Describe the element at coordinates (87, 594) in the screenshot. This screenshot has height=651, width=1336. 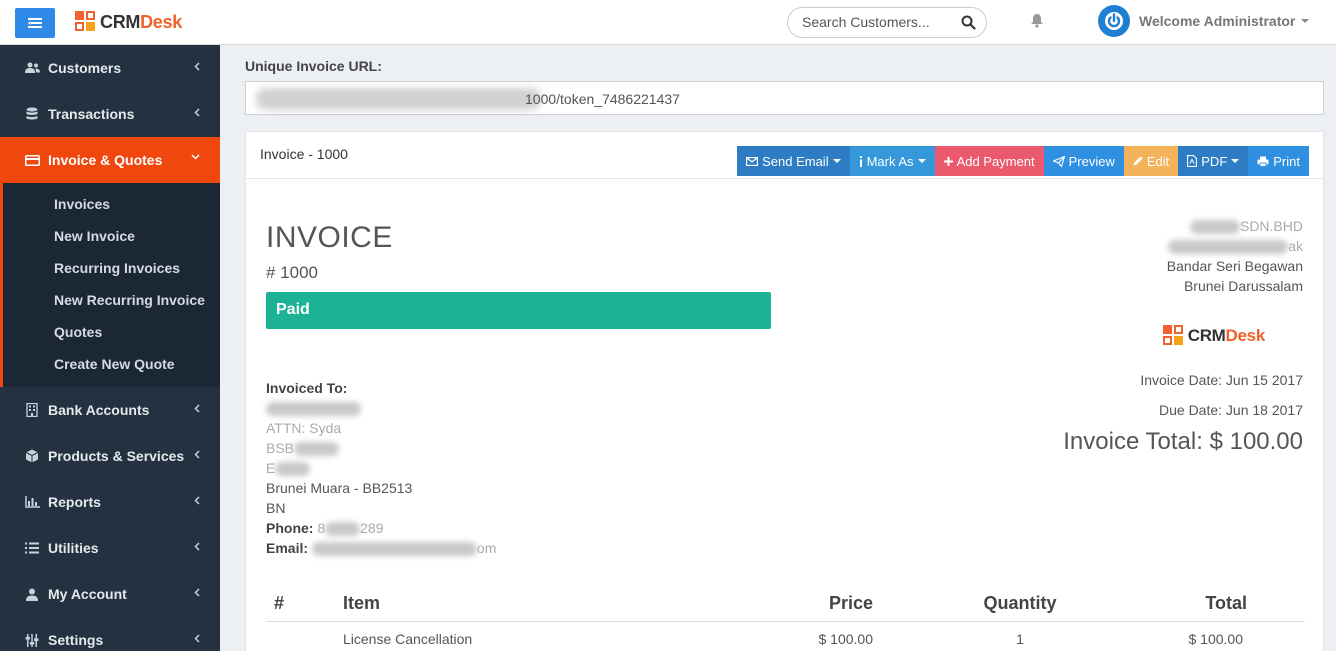
I see `sidebar-item-label: My Account` at that location.